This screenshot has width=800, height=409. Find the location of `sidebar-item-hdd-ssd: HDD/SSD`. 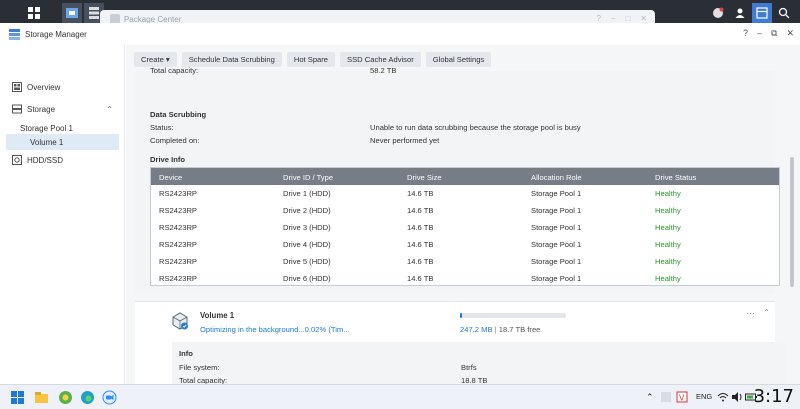

sidebar-item-hdd-ssd: HDD/SSD is located at coordinates (62, 160).